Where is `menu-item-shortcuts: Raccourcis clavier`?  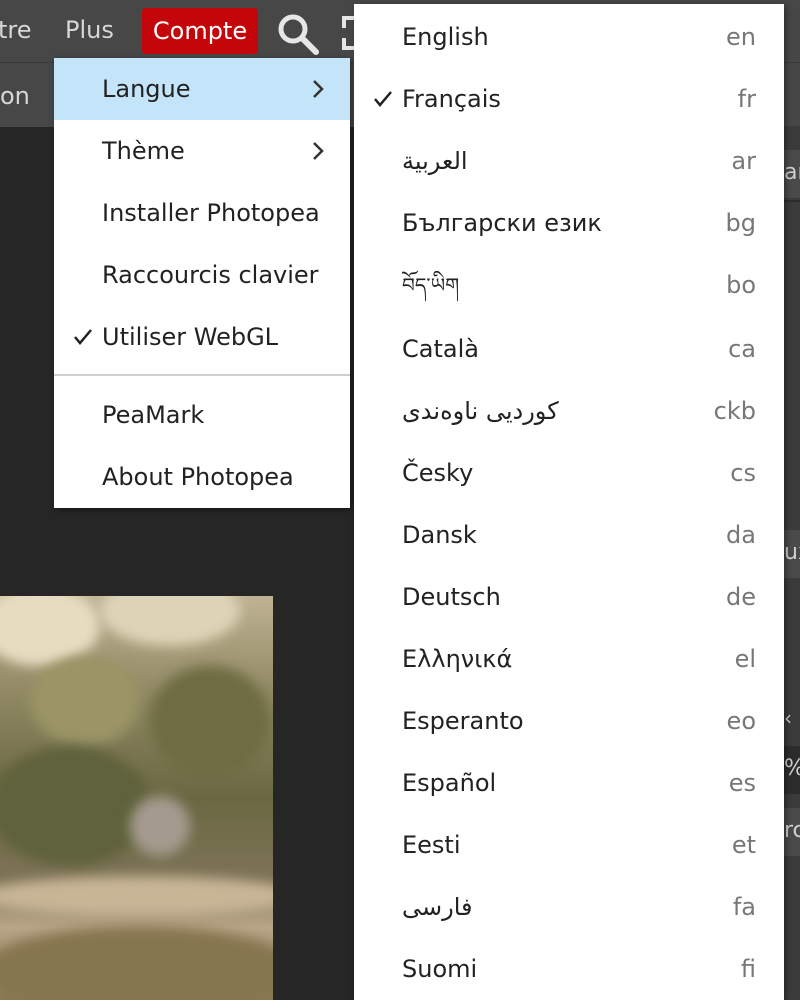 menu-item-shortcuts: Raccourcis clavier is located at coordinates (202, 275).